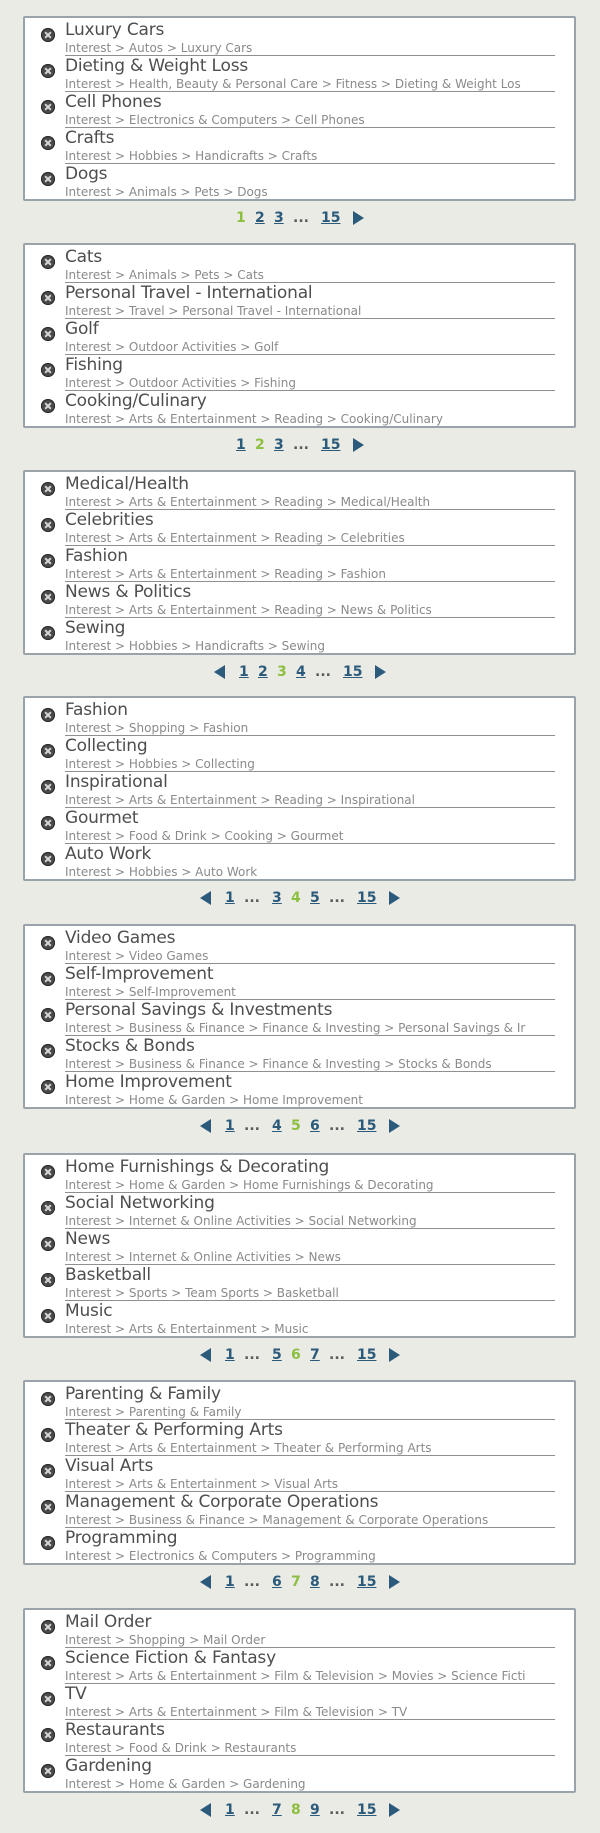  Describe the element at coordinates (315, 1582) in the screenshot. I see `page-link: 8` at that location.